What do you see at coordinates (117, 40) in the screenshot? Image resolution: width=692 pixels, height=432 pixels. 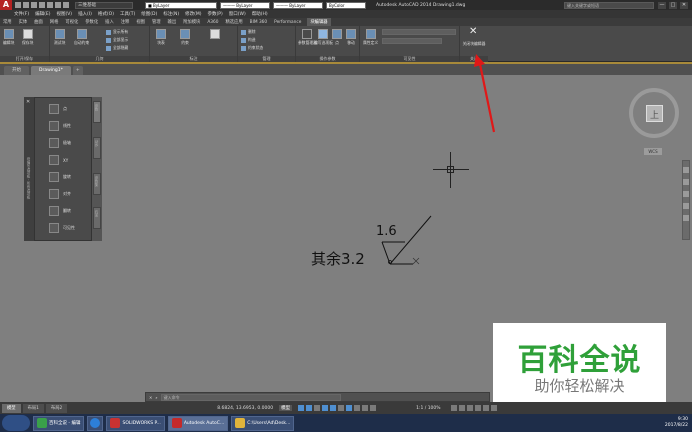 I see `show-everything-button: 全部显示` at bounding box center [117, 40].